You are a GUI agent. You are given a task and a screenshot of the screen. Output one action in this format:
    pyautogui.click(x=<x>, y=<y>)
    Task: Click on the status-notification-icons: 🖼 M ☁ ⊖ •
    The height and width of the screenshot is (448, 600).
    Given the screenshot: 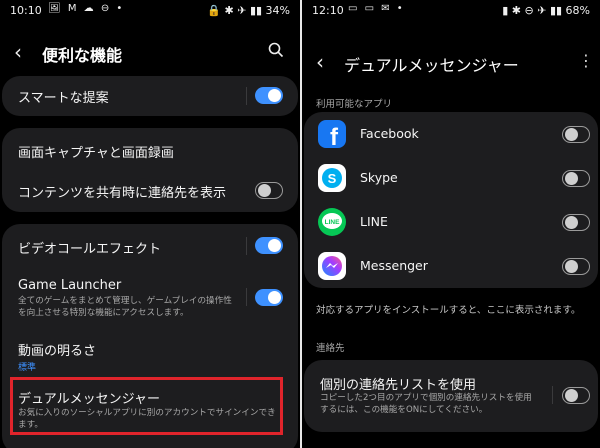 What is the action you would take?
    pyautogui.click(x=86, y=8)
    